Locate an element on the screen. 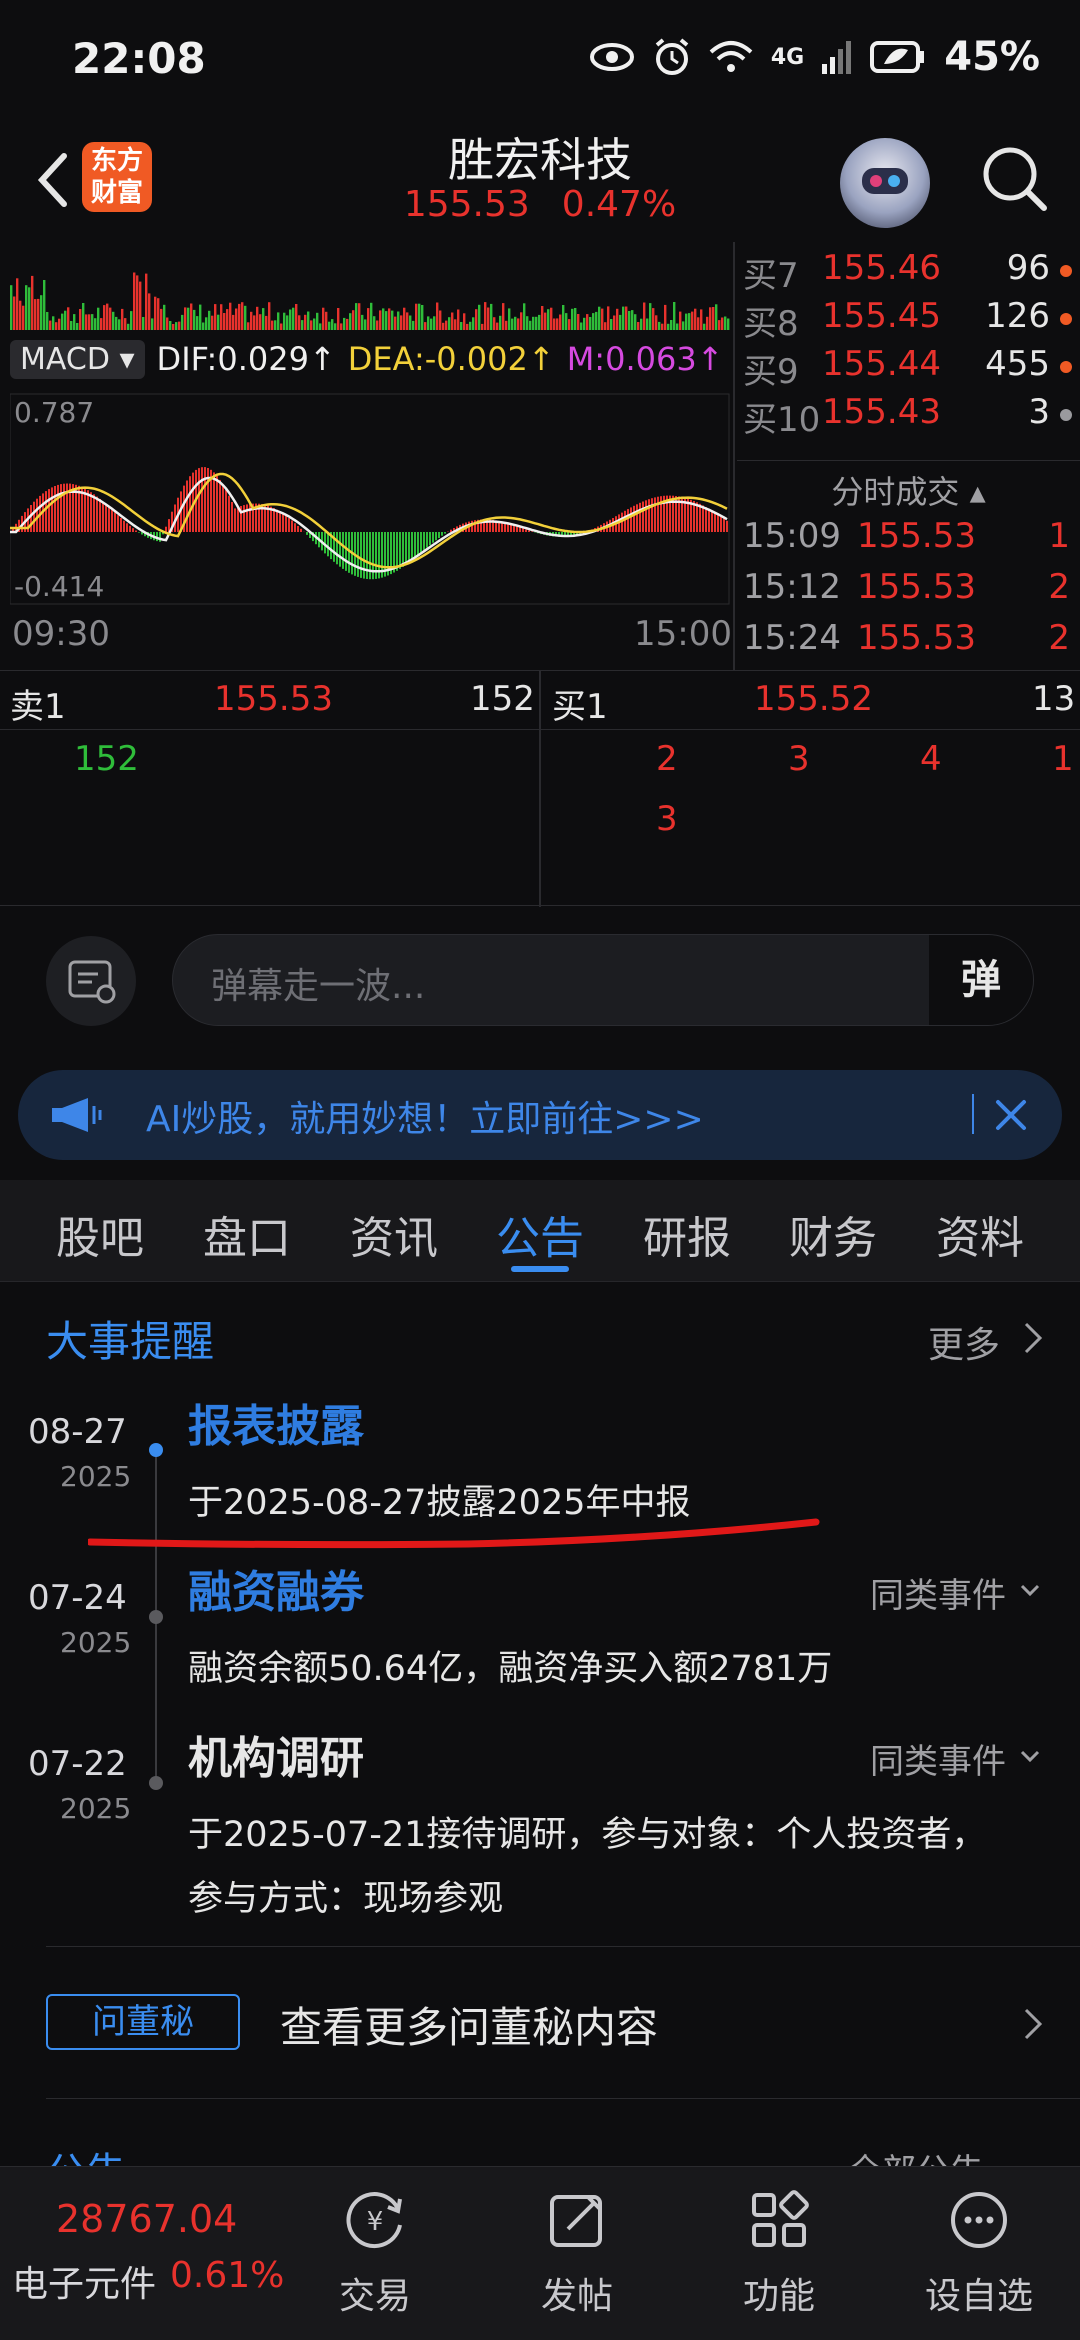  buy-total: 13 is located at coordinates (1054, 699).